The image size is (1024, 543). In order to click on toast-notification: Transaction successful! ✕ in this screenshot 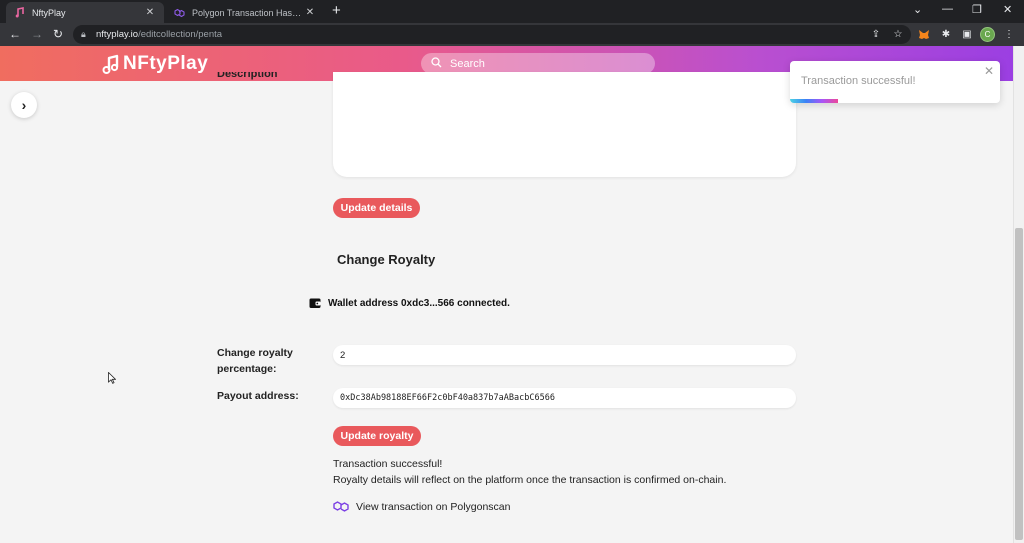, I will do `click(895, 82)`.